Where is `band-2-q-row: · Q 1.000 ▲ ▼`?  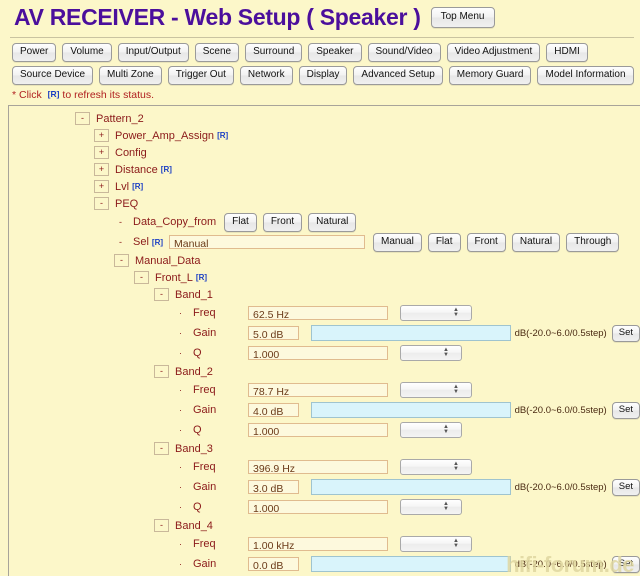
band-2-q-row: · Q 1.000 ▲ ▼ is located at coordinates (324, 430).